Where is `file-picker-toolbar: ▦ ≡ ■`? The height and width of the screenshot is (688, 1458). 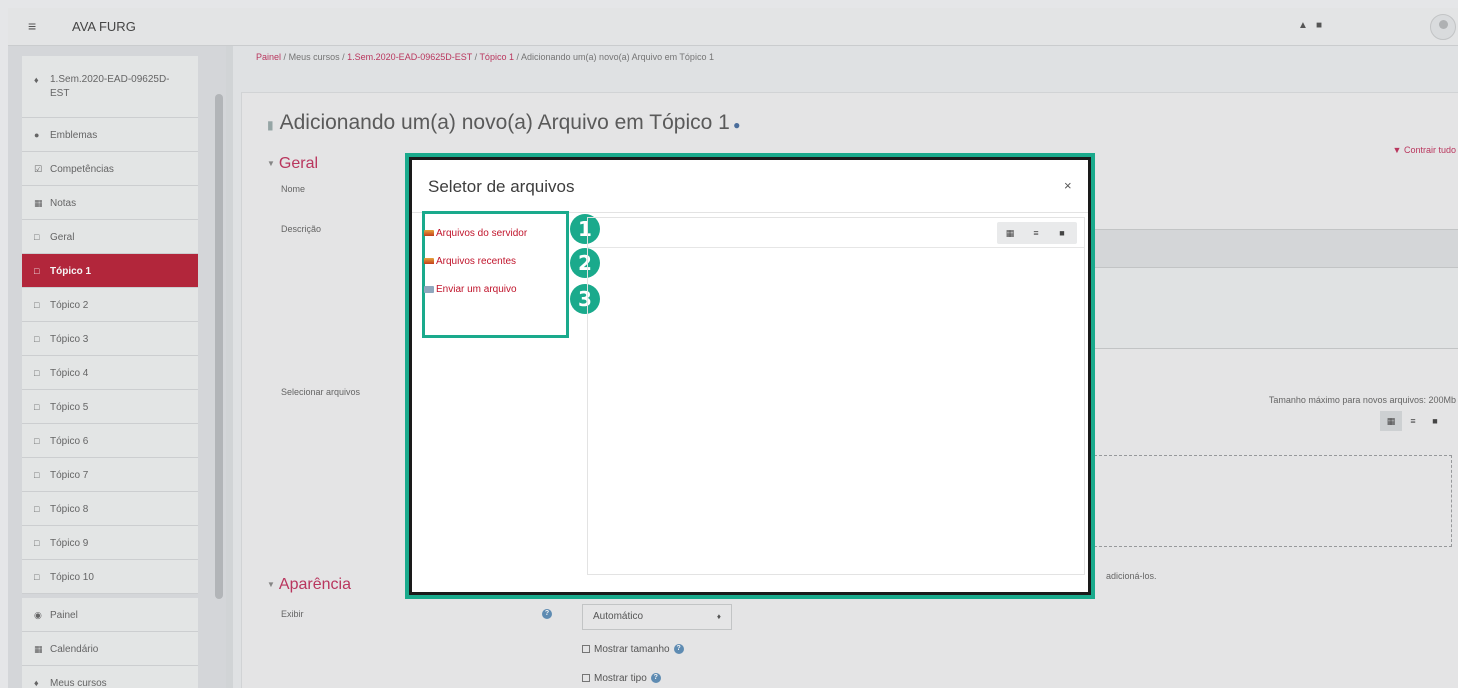
file-picker-toolbar: ▦ ≡ ■ is located at coordinates (836, 233).